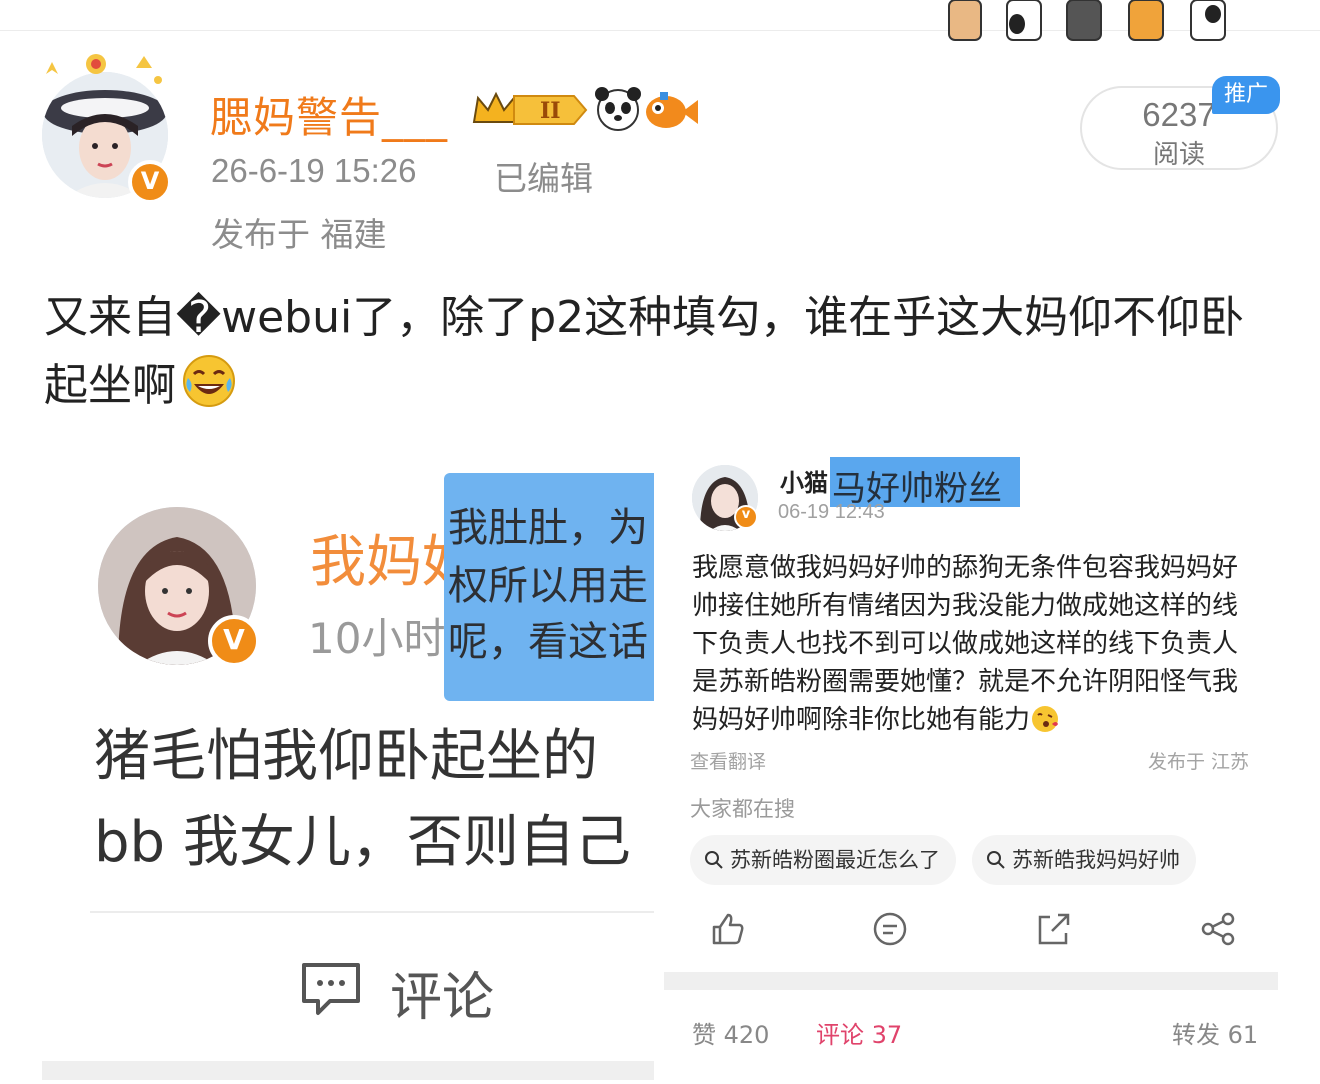  I want to click on post-timestamp: 26-6-19 15:26, so click(314, 170).